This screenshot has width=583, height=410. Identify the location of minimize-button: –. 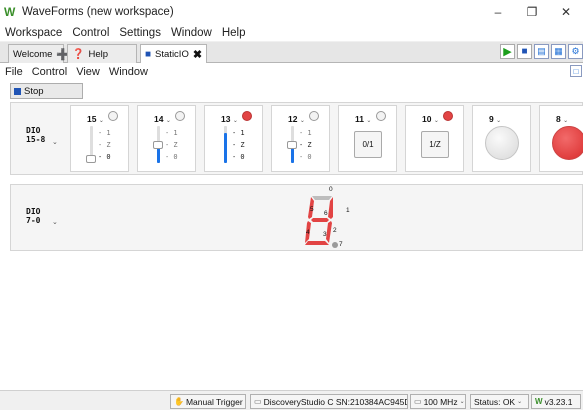
(498, 12).